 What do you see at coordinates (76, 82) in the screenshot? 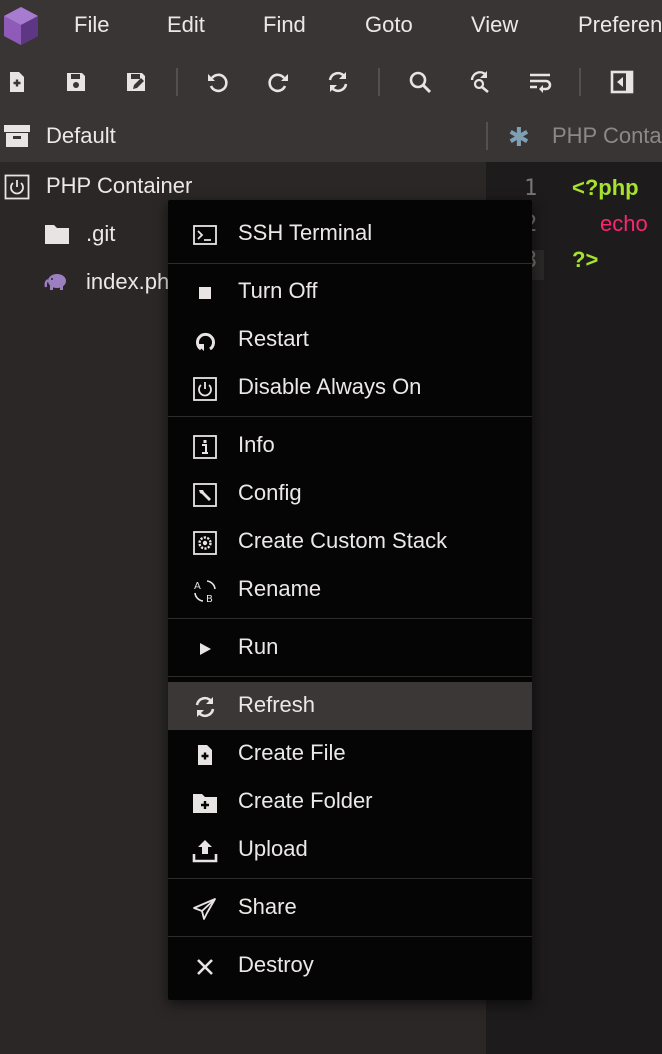
I see `save-icon` at bounding box center [76, 82].